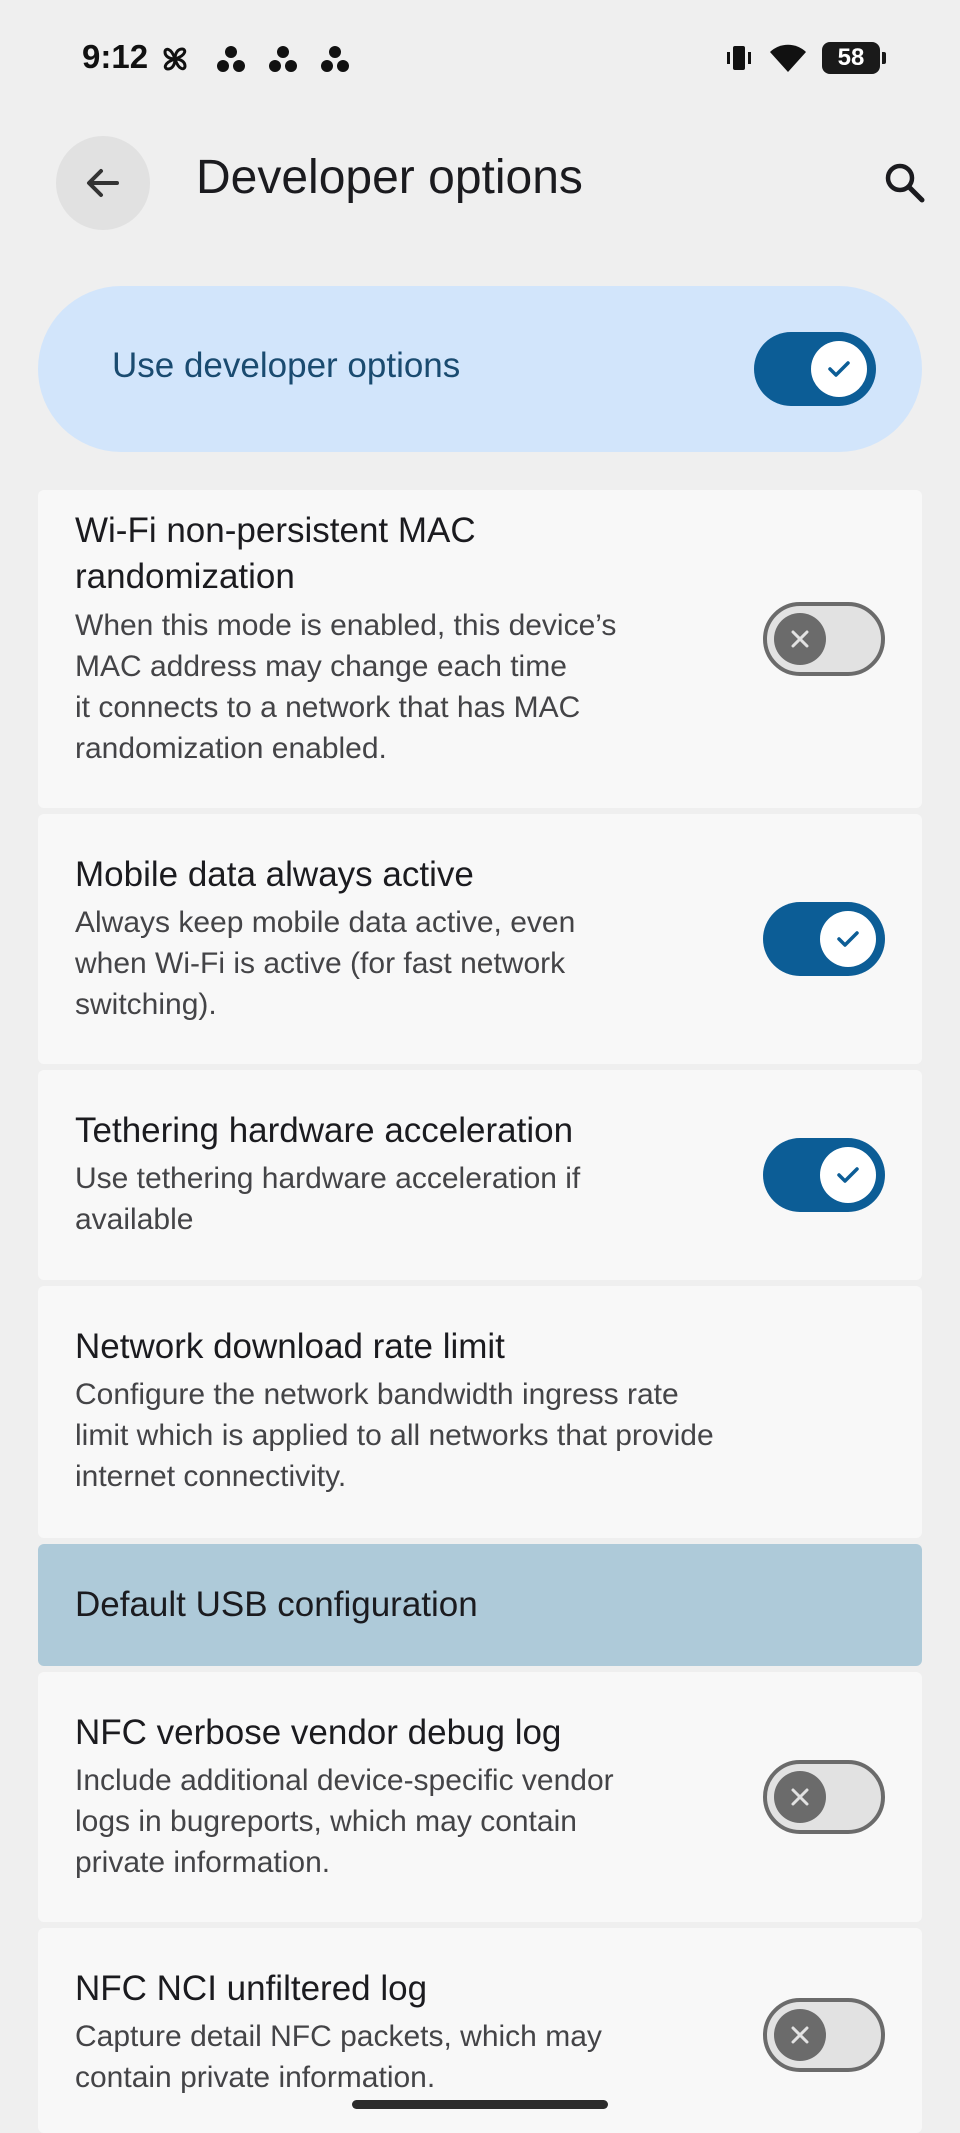 This screenshot has width=960, height=2133. I want to click on setting-description: logs in bugreports, which may contain, so click(326, 1821).